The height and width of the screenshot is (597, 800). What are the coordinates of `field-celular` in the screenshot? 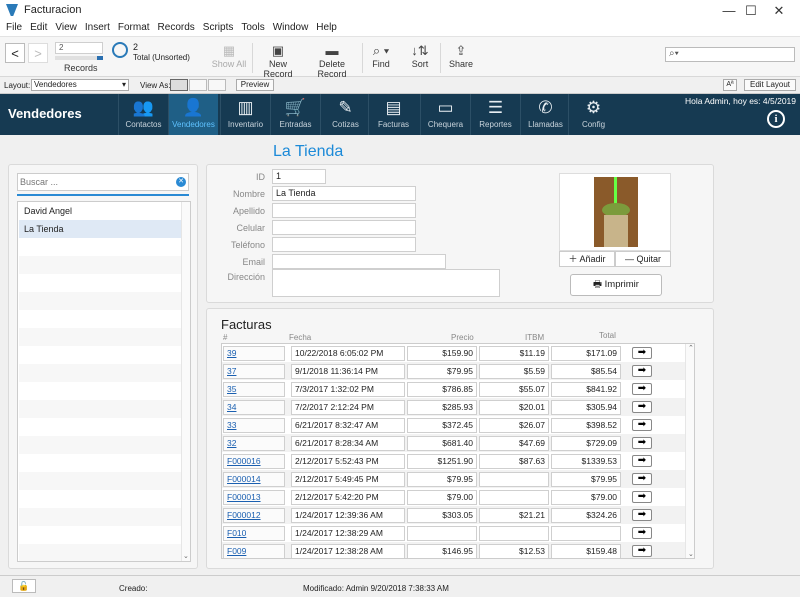 It's located at (344, 227).